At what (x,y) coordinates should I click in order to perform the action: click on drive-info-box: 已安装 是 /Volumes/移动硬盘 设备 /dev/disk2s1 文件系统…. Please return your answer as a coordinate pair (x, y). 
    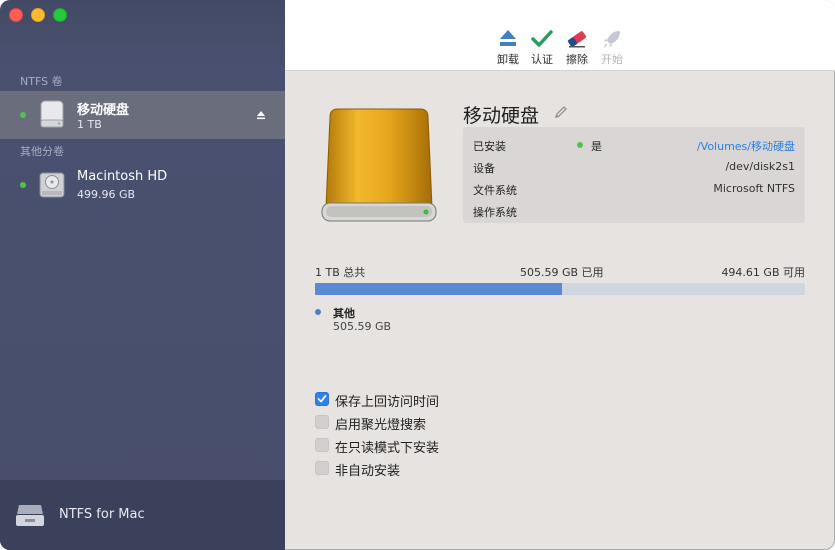
    Looking at the image, I should click on (634, 175).